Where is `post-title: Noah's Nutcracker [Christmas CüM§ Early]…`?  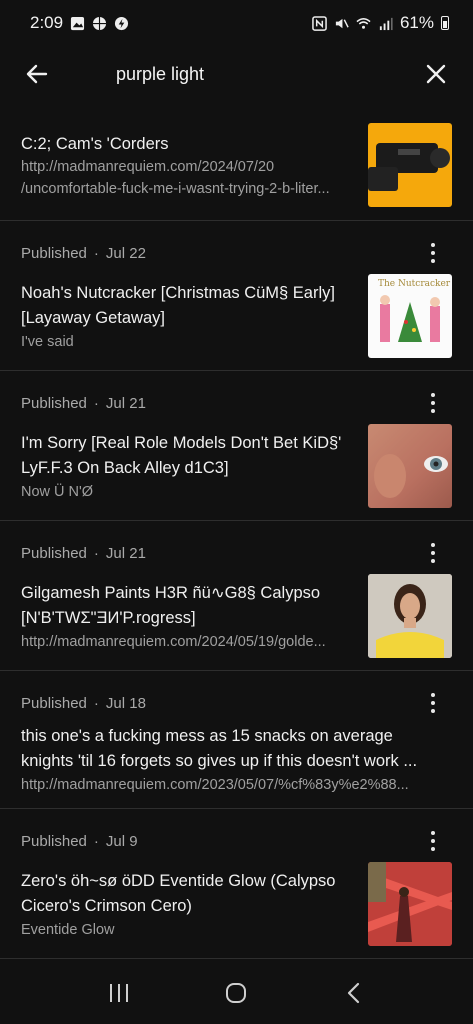 post-title: Noah's Nutcracker [Christmas CüM§ Early]… is located at coordinates (178, 305).